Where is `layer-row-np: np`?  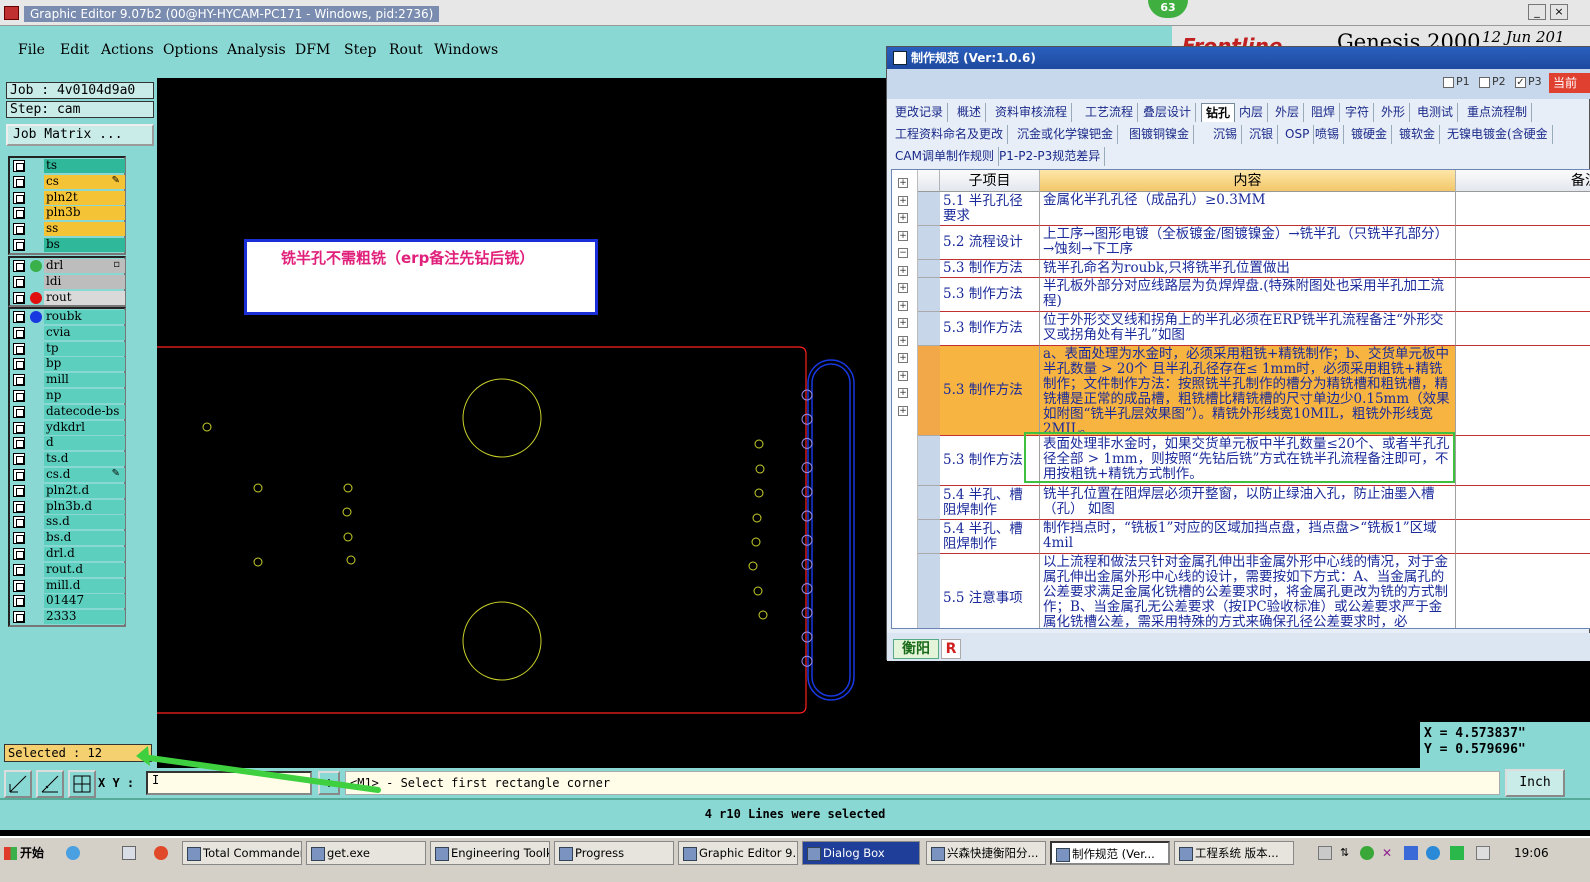
layer-row-np: np is located at coordinates (67, 396).